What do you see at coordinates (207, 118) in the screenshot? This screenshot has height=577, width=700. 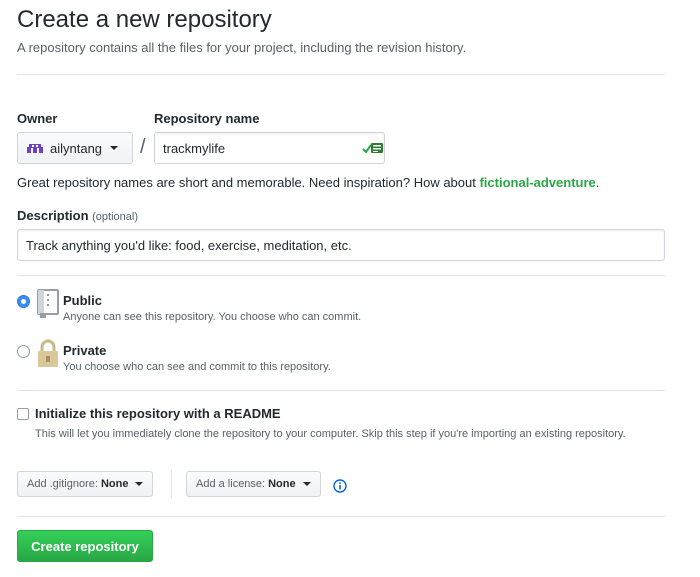 I see `repo-name-label: Repository name` at bounding box center [207, 118].